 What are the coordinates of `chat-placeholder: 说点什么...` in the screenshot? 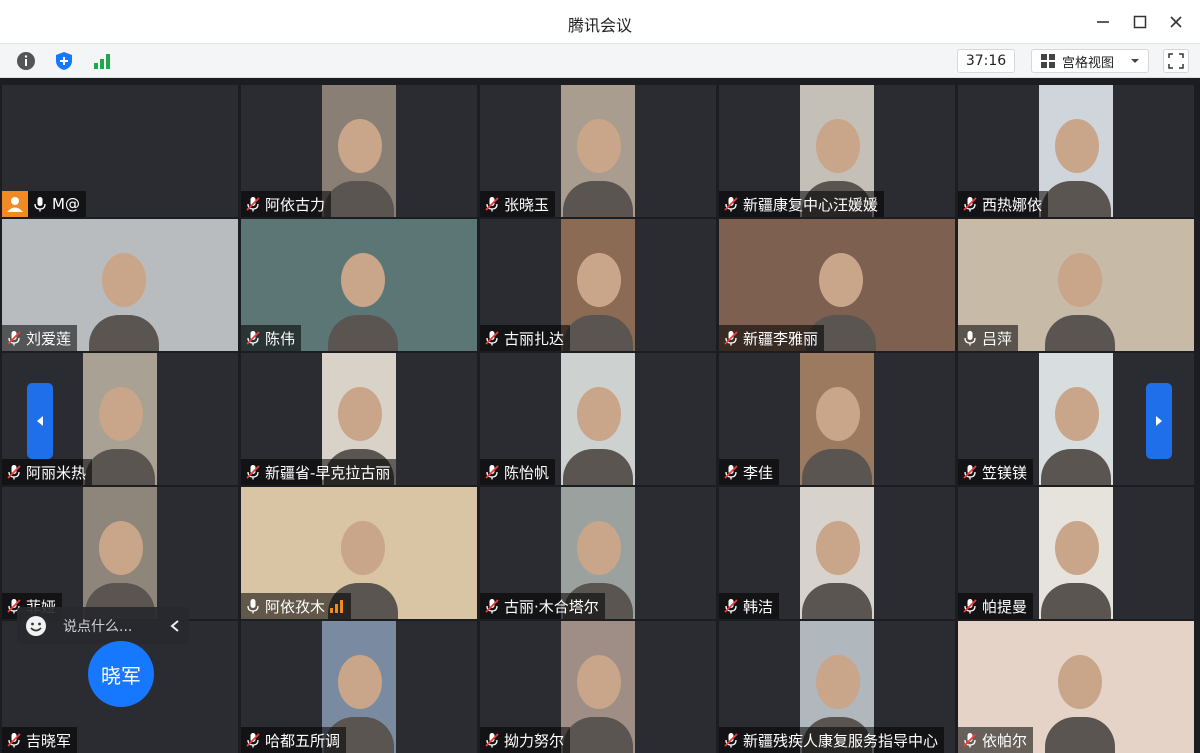 It's located at (108, 626).